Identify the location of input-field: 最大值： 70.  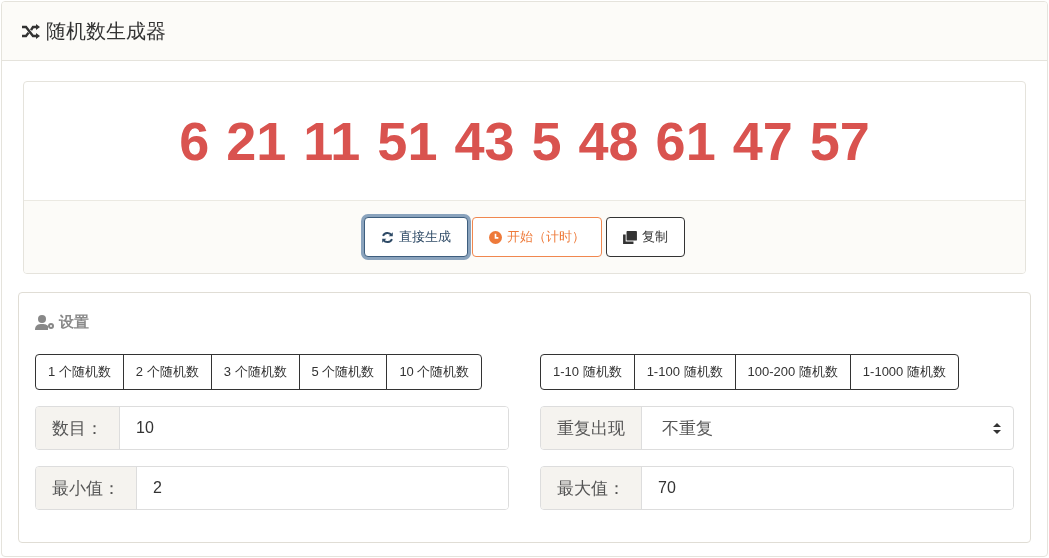
(777, 488).